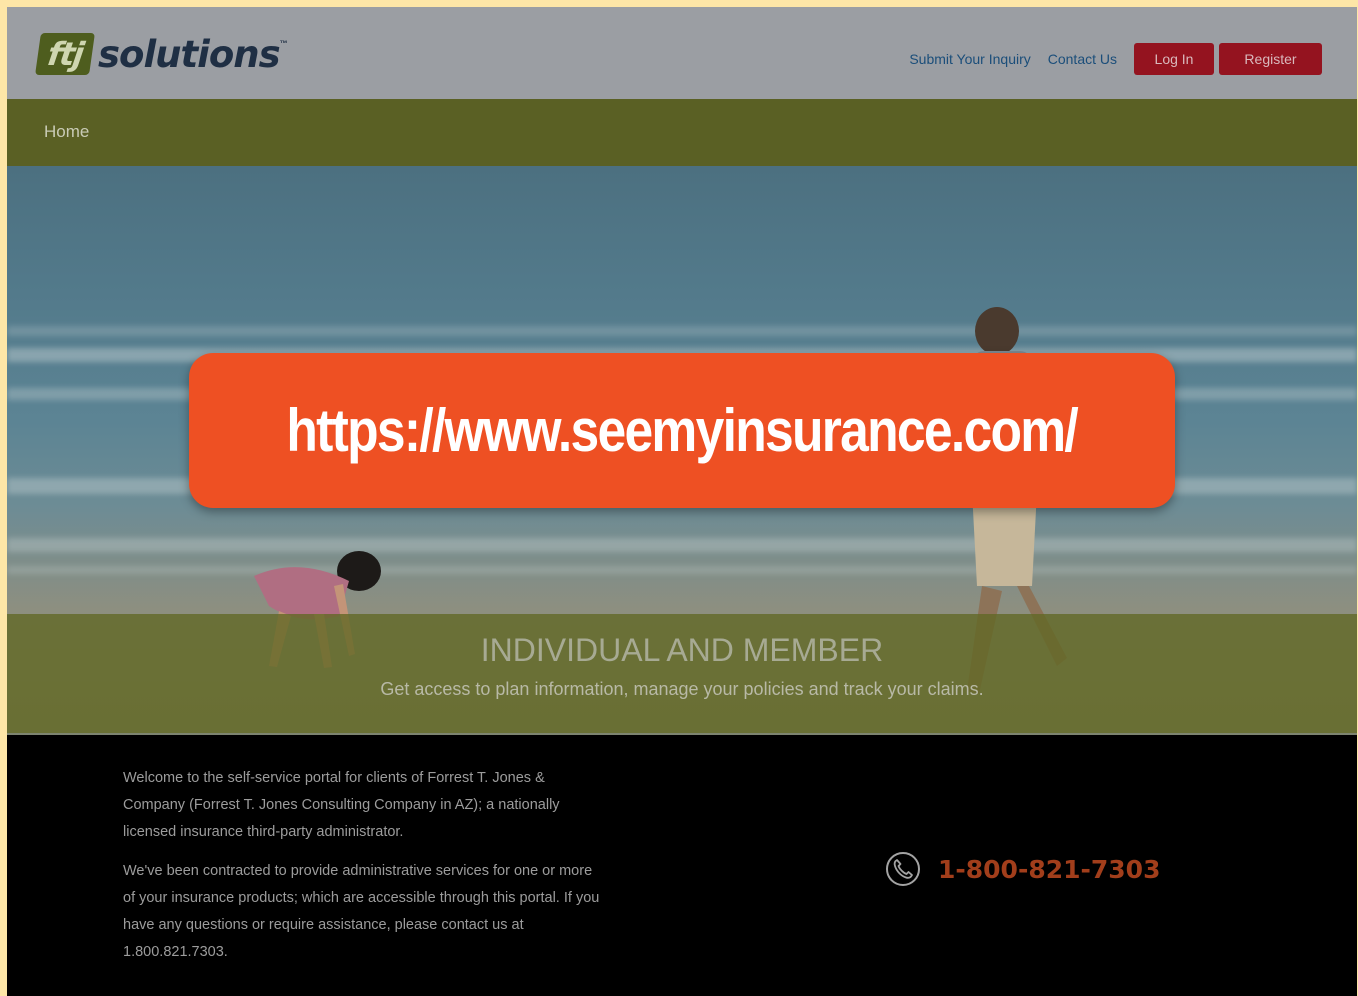 The image size is (1358, 996). Describe the element at coordinates (1049, 869) in the screenshot. I see `phone-number: 1-800-821-7303` at that location.